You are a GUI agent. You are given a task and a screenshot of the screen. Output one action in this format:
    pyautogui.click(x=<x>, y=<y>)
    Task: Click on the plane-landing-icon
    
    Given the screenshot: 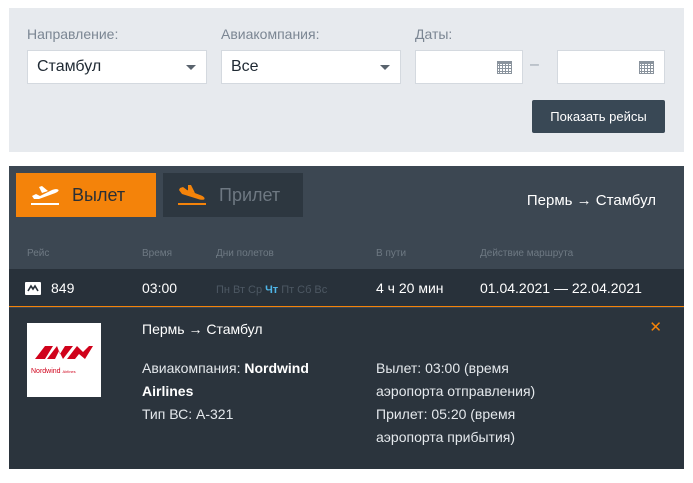 What is the action you would take?
    pyautogui.click(x=192, y=195)
    